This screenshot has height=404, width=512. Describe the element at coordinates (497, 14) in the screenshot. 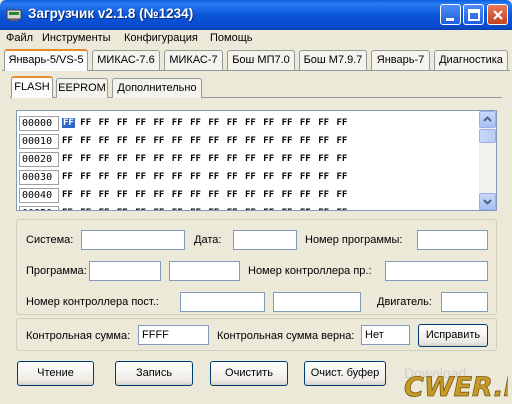

I see `close-button` at that location.